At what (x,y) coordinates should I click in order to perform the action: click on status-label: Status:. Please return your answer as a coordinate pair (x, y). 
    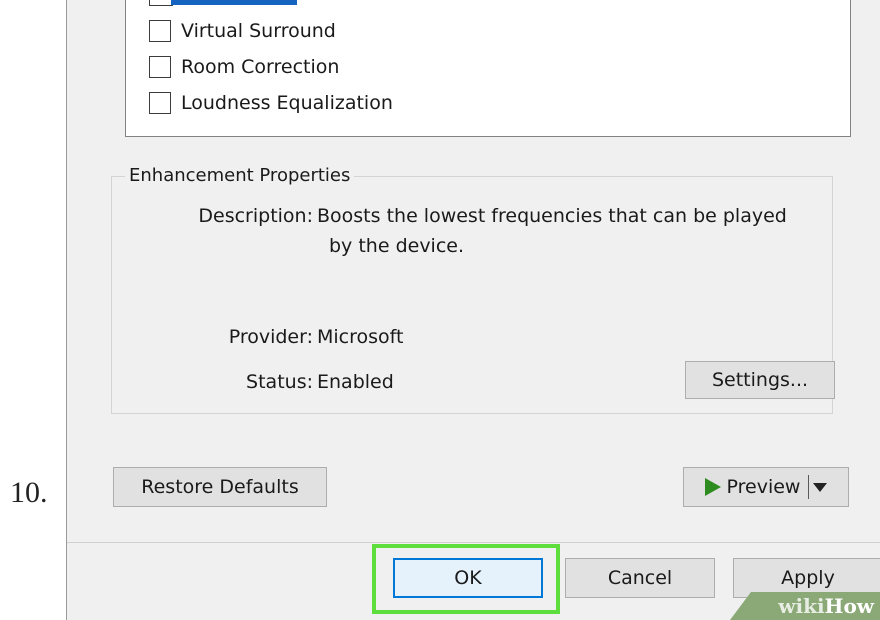
    Looking at the image, I should click on (279, 382).